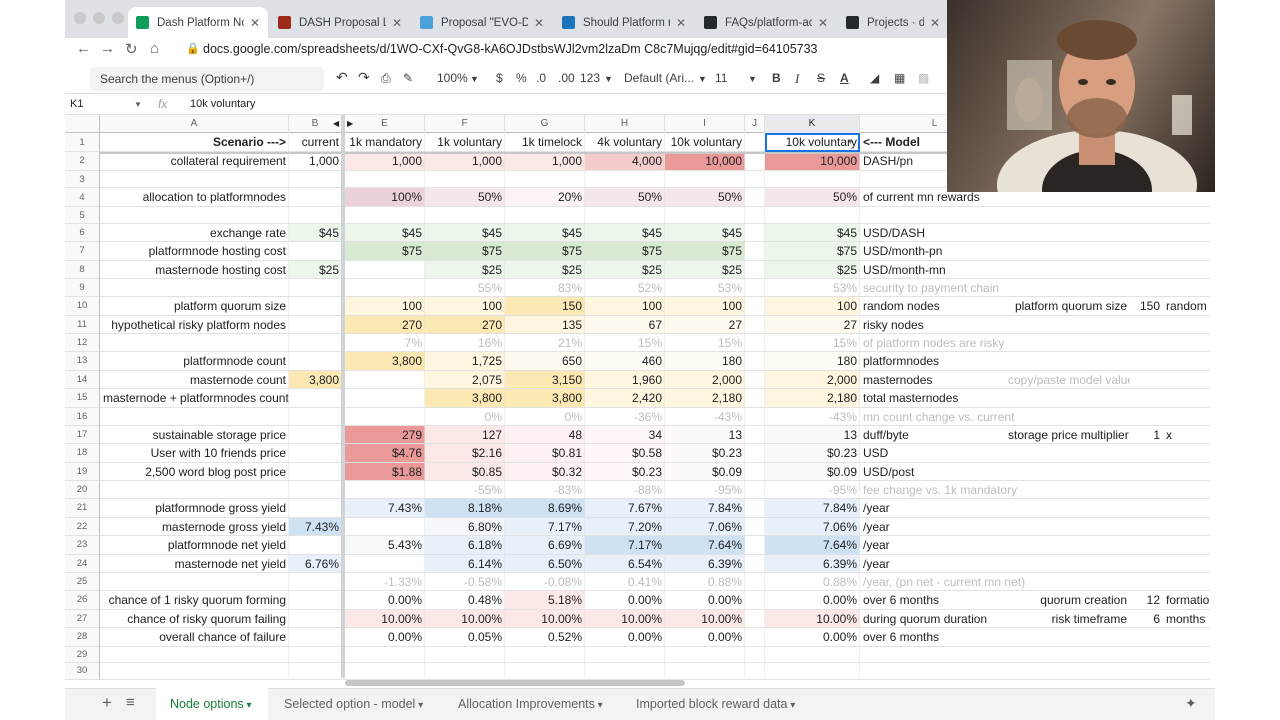 This screenshot has width=1280, height=720. What do you see at coordinates (1067, 380) in the screenshot?
I see `side-note-cell: copy/paste model values from this line` at bounding box center [1067, 380].